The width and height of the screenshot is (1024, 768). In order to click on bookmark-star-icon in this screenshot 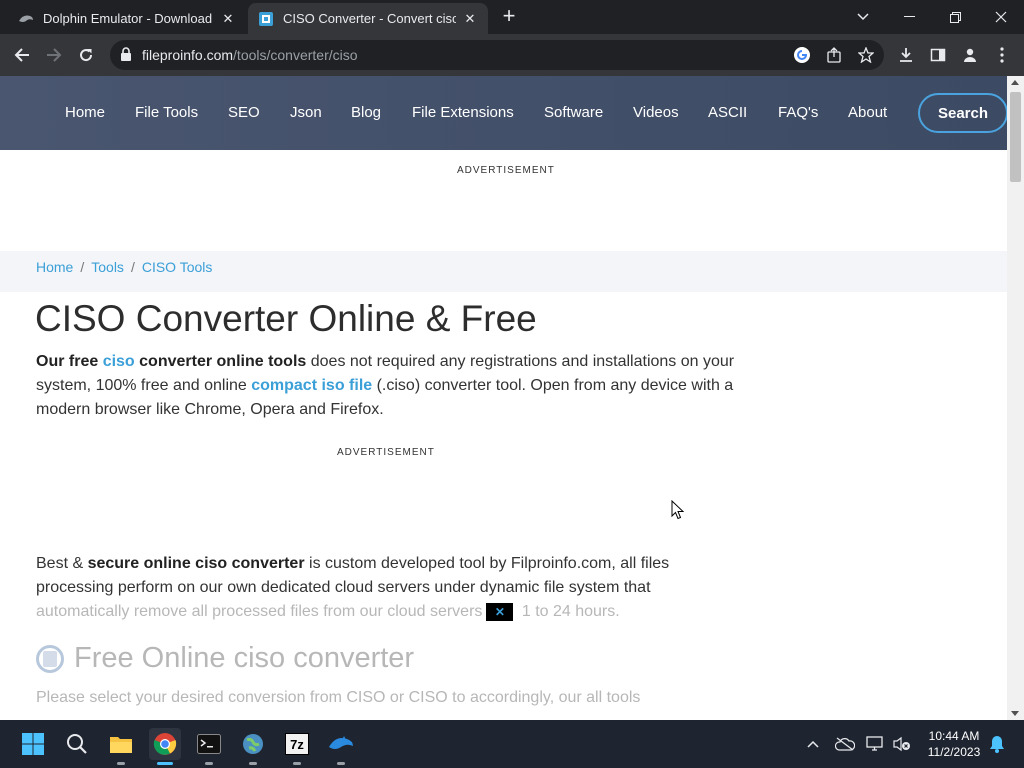, I will do `click(866, 55)`.